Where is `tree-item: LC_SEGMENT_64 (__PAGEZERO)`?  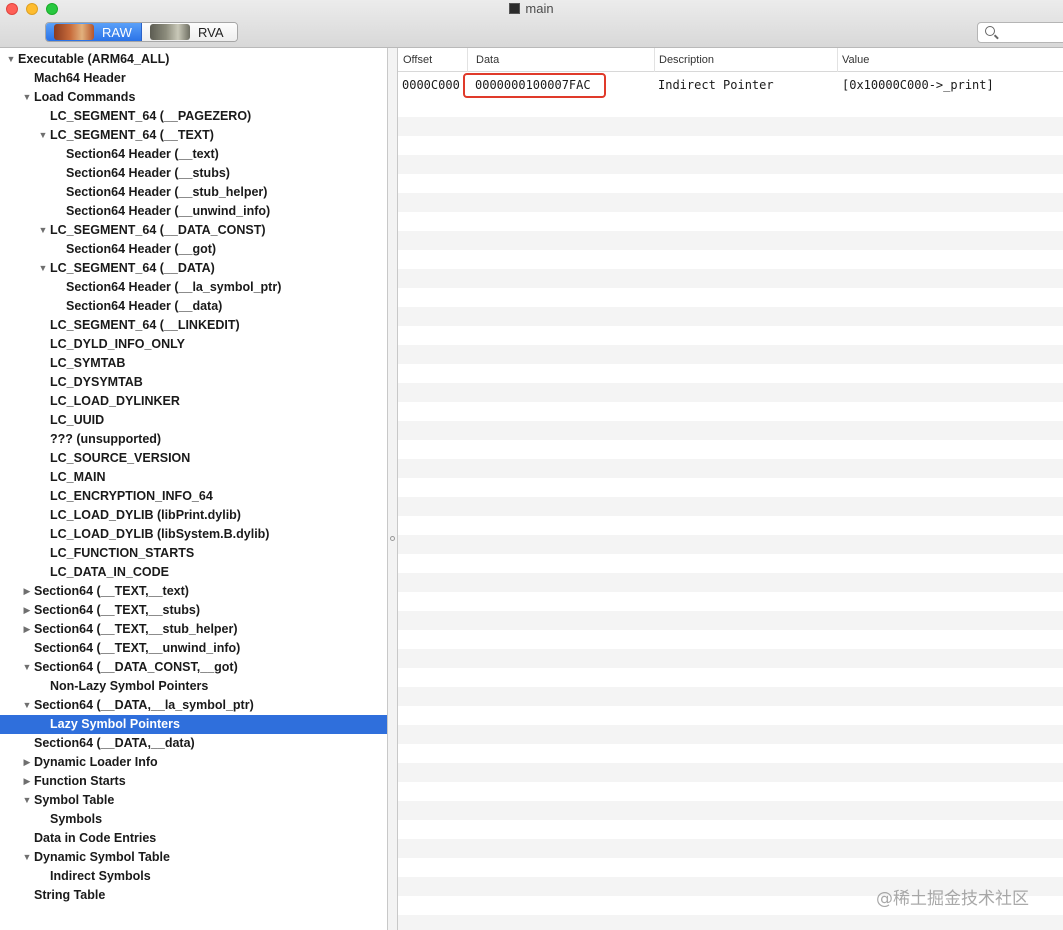 tree-item: LC_SEGMENT_64 (__PAGEZERO) is located at coordinates (193, 116).